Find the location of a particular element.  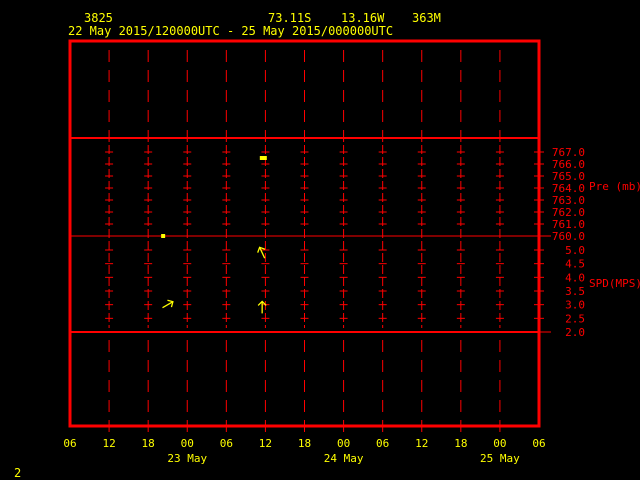

speed-tick-label: 4.0 is located at coordinates (575, 277).